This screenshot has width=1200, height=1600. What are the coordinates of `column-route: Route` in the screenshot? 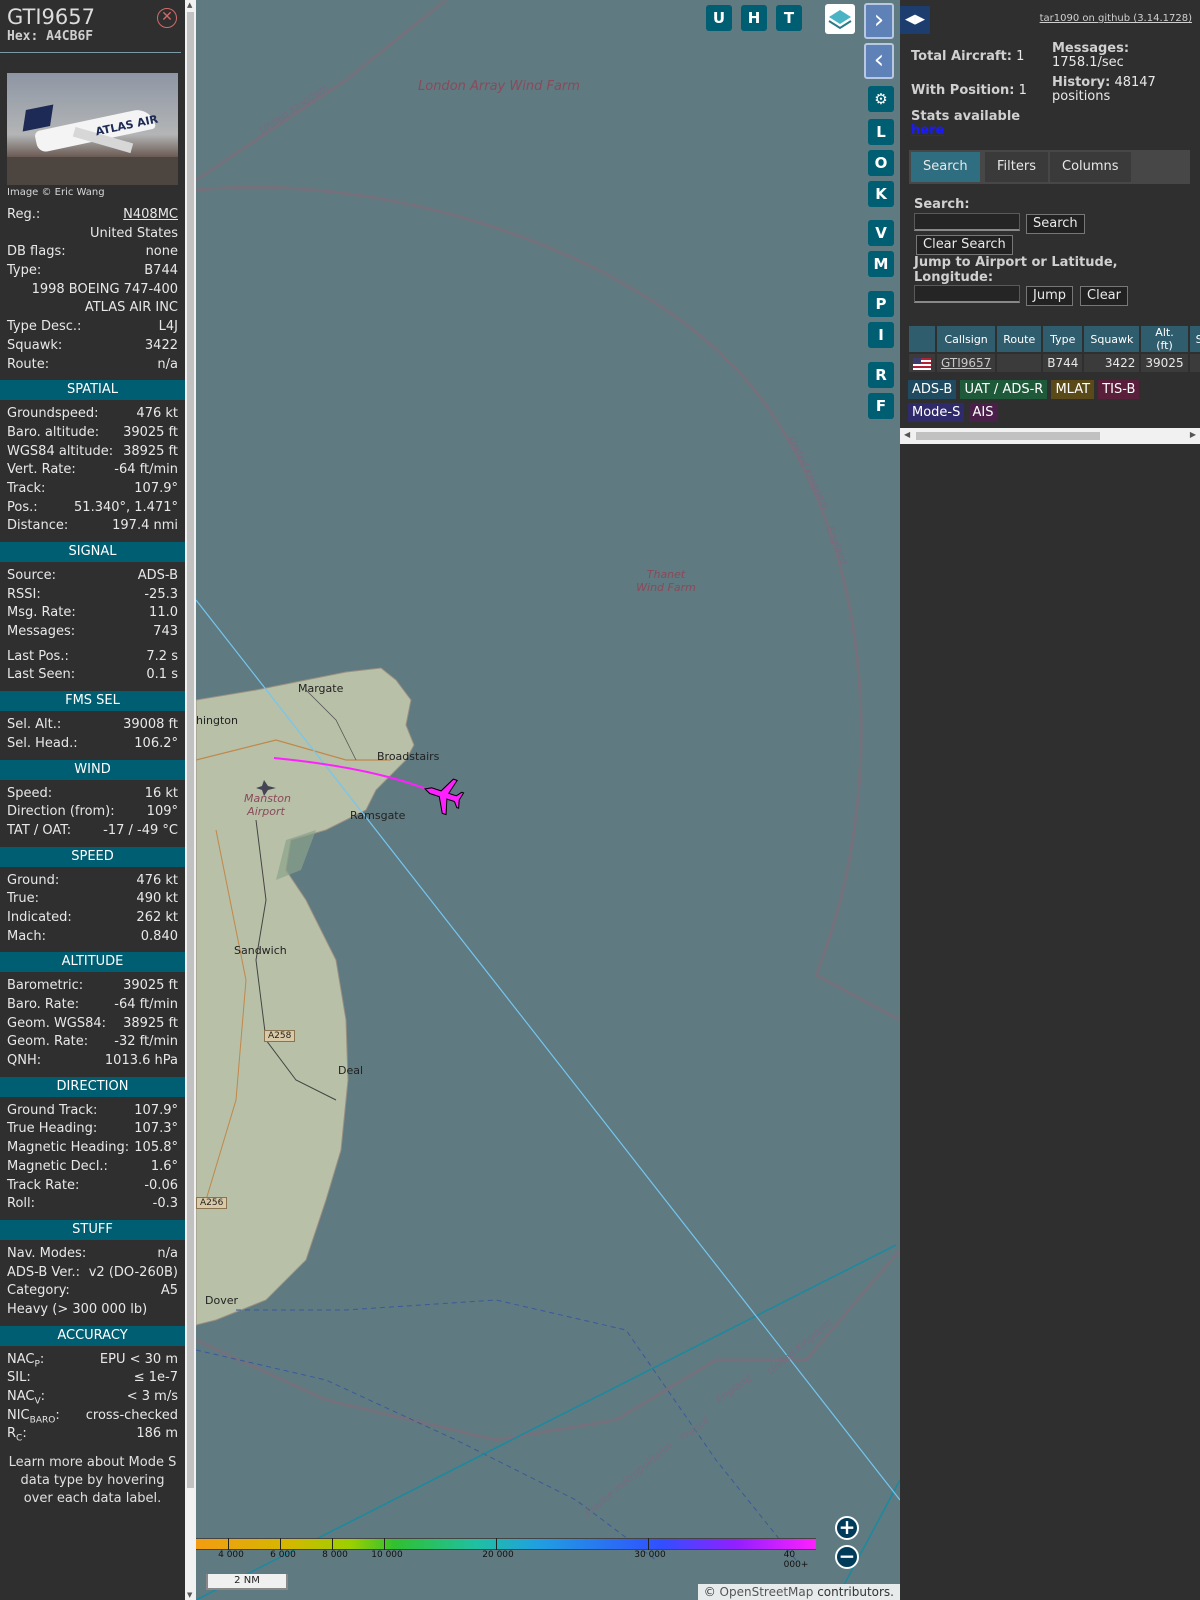 It's located at (1019, 339).